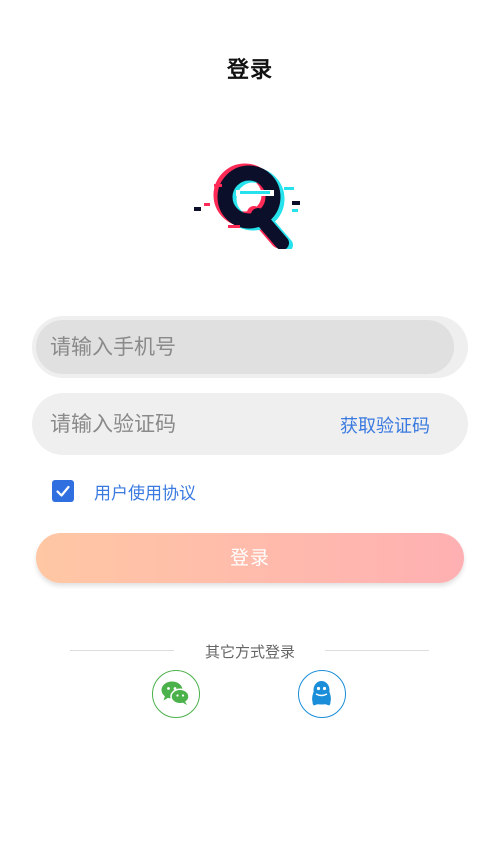  I want to click on wechat-icon, so click(175, 693).